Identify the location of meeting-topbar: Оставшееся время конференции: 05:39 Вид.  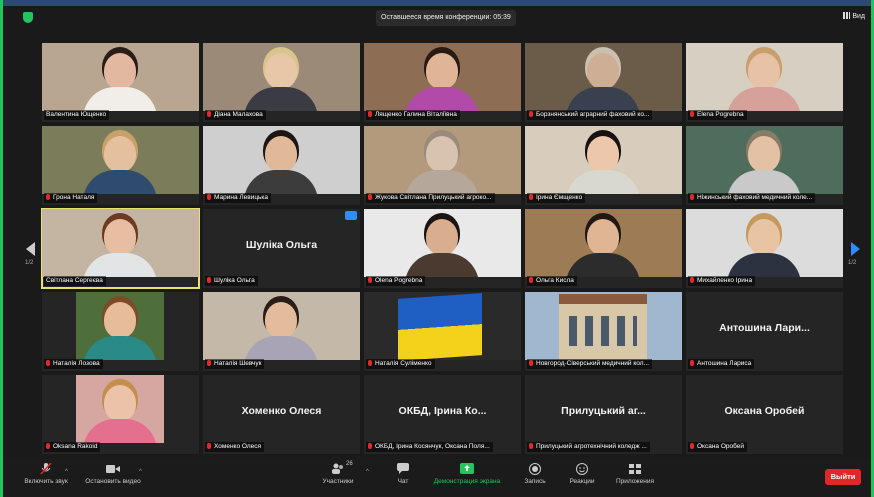
(437, 18).